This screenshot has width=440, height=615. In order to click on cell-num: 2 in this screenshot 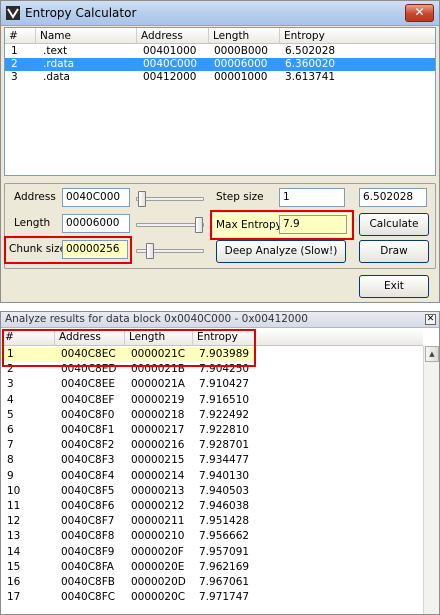, I will do `click(14, 64)`.